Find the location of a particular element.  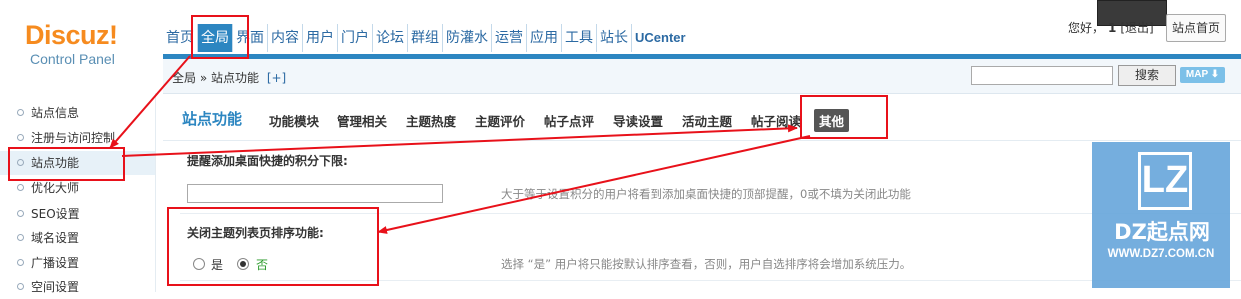

sidebar-item-domain: 域名设置 is located at coordinates (77, 238).